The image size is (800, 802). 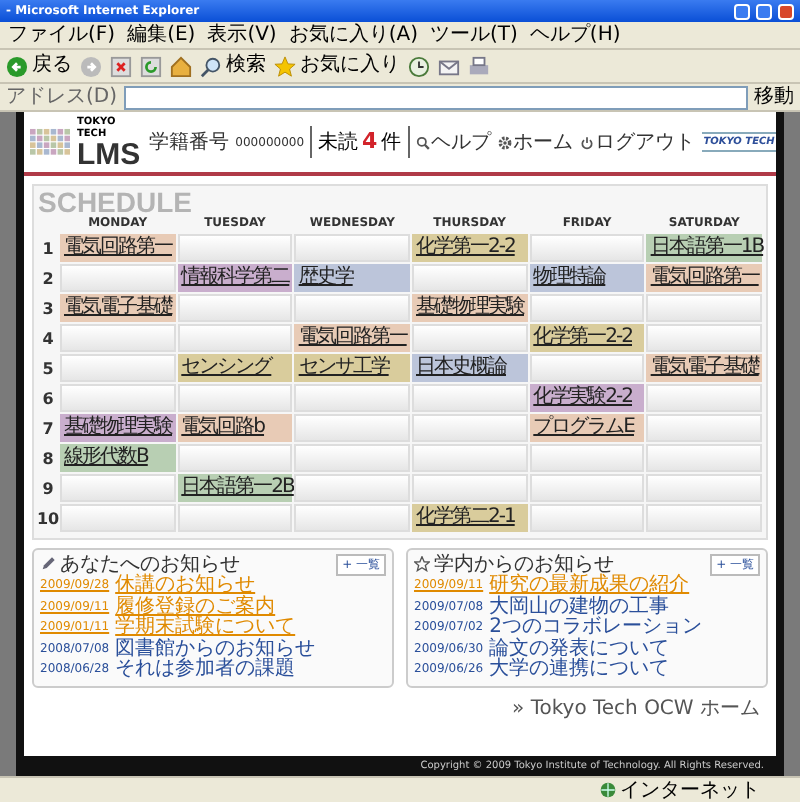 What do you see at coordinates (774, 97) in the screenshot?
I see `go-button: 移動` at bounding box center [774, 97].